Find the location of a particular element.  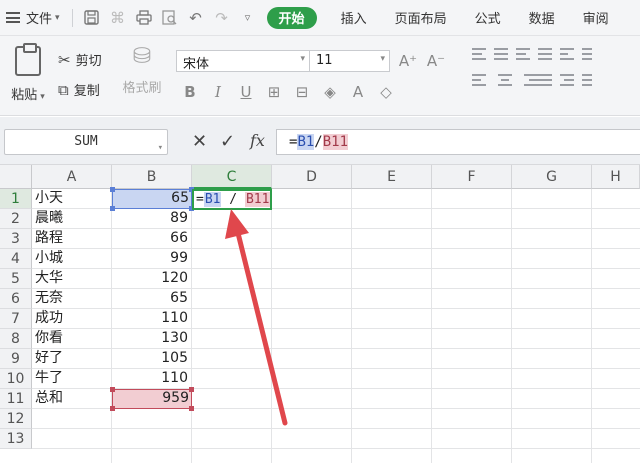

print-icon is located at coordinates (144, 18).